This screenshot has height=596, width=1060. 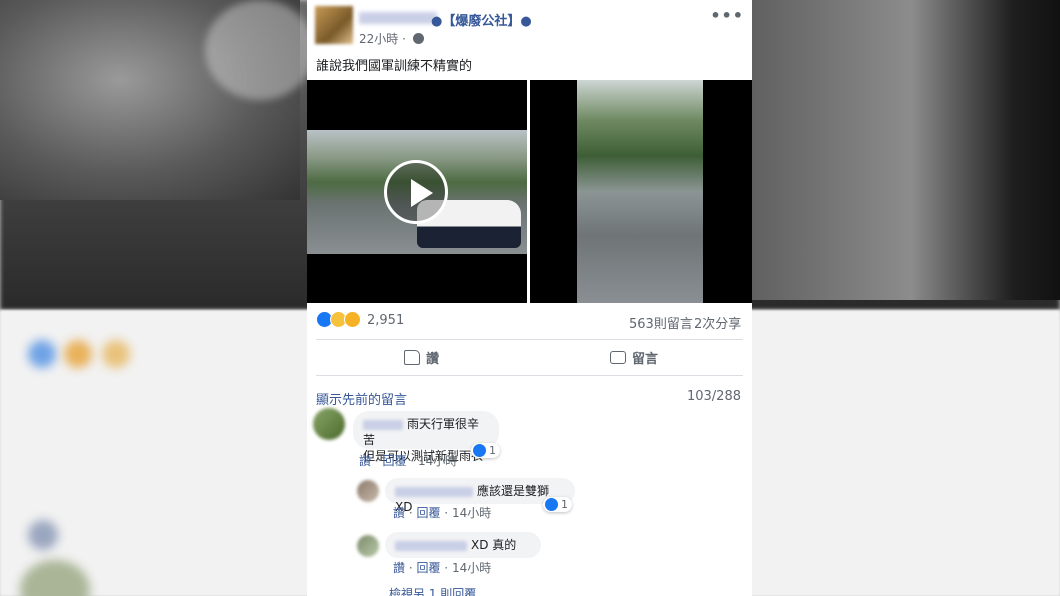 What do you see at coordinates (398, 18) in the screenshot?
I see `poster-name-blurred` at bounding box center [398, 18].